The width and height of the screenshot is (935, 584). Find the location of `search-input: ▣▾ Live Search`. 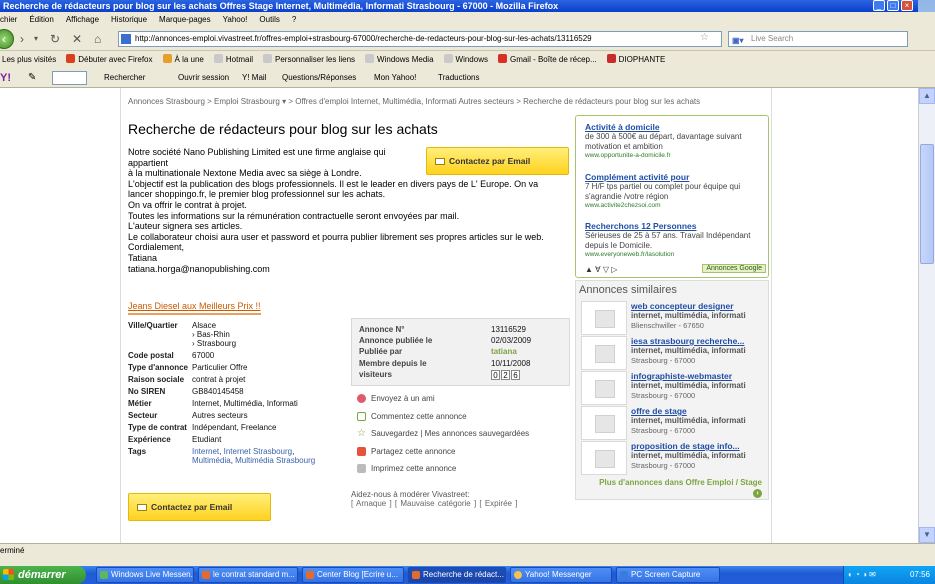

search-input: ▣▾ Live Search is located at coordinates (818, 39).